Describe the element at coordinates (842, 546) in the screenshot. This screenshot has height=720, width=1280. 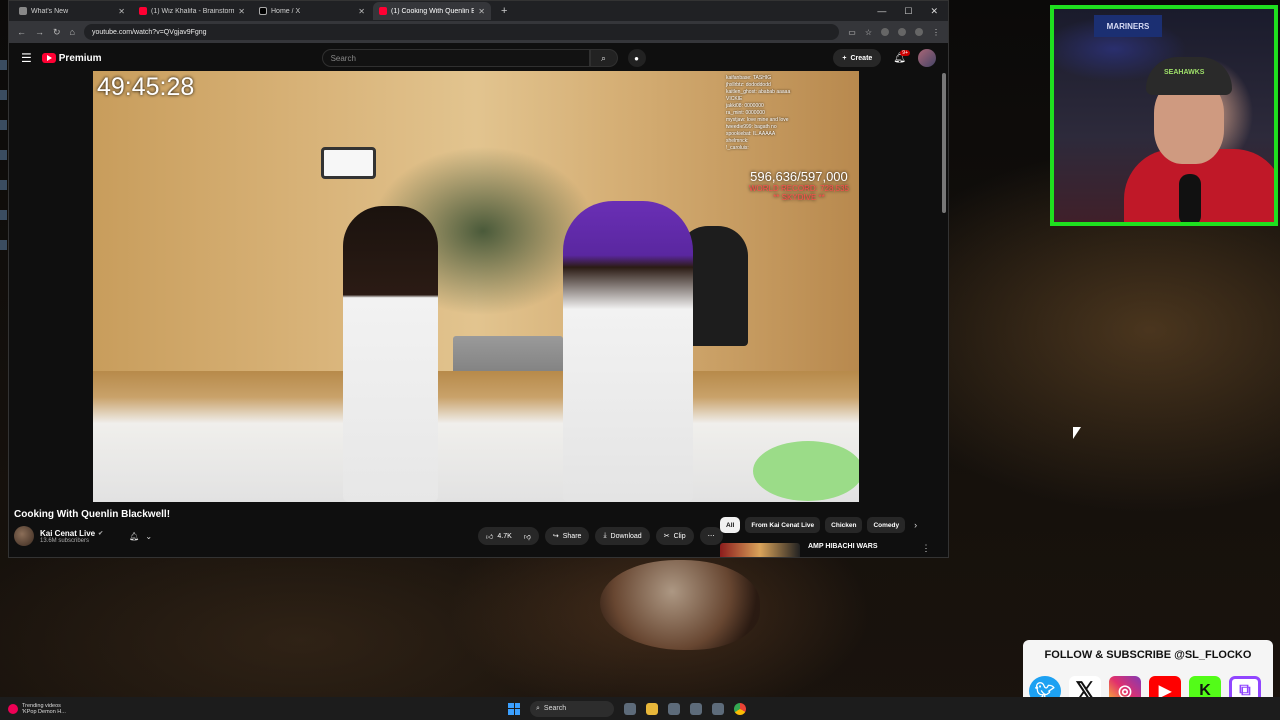
I see `recommended-title: AMP HIBACHI WARS` at that location.